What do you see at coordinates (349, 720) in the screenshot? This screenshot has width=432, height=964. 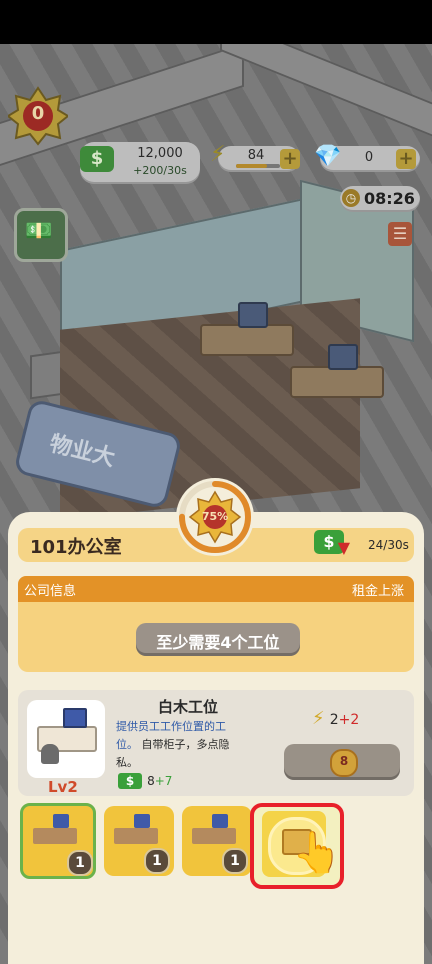 I see `energy-bonus: +2` at bounding box center [349, 720].